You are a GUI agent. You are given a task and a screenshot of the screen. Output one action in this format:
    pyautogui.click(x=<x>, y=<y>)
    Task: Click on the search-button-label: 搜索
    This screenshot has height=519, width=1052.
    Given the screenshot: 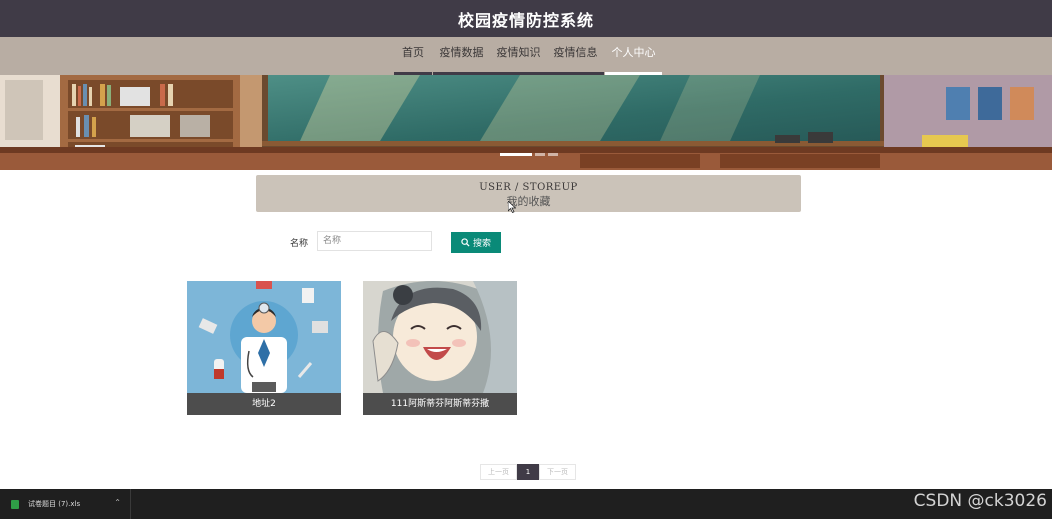 What is the action you would take?
    pyautogui.click(x=481, y=244)
    